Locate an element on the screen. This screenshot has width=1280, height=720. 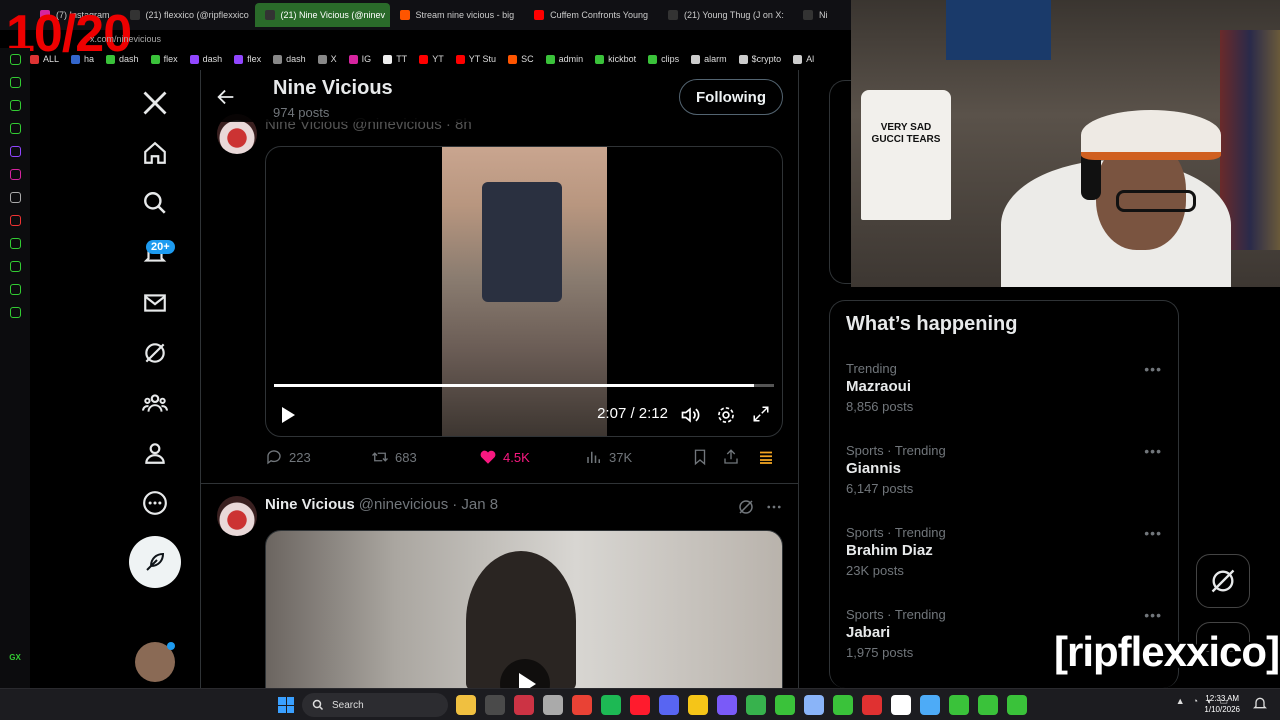
back-button is located at coordinates (226, 99).